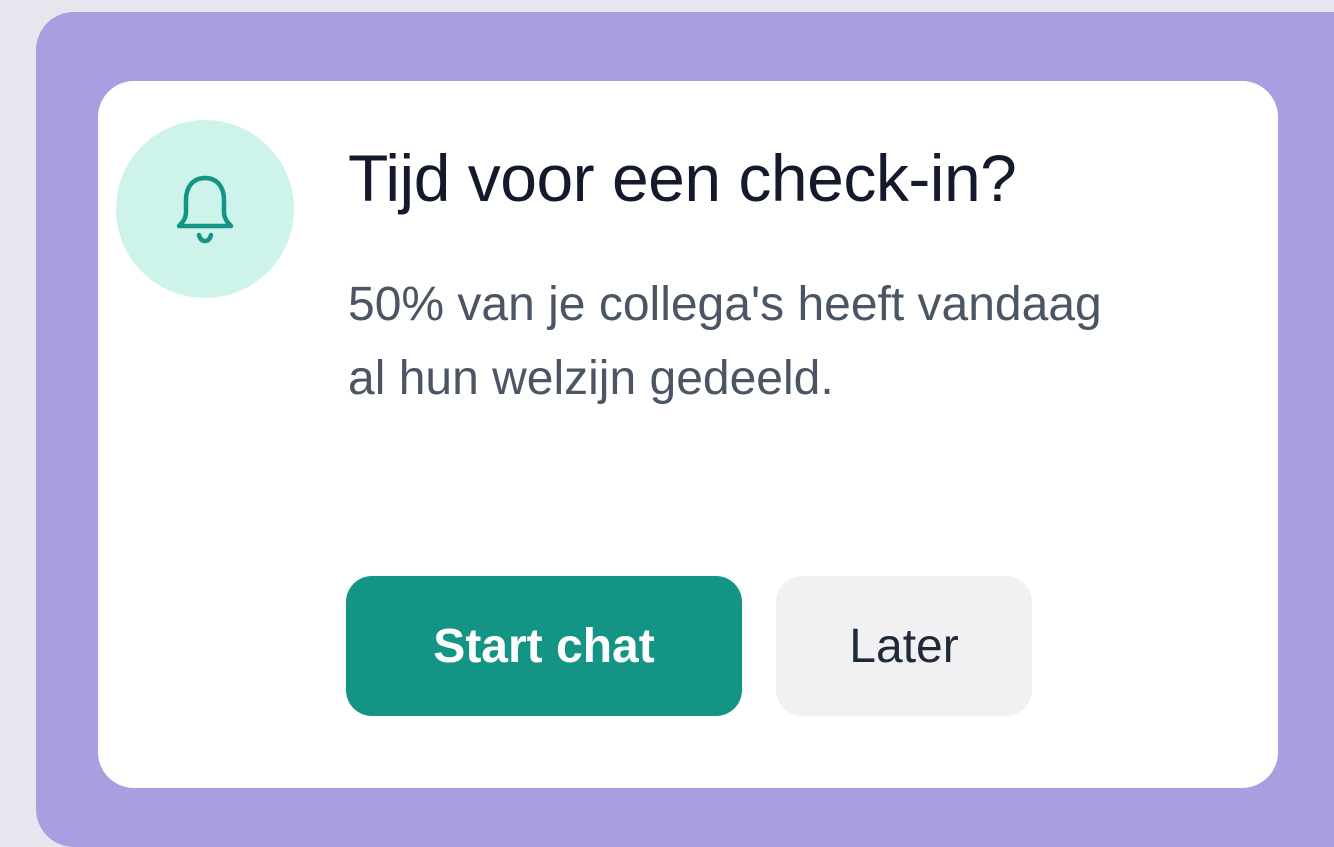 The height and width of the screenshot is (847, 1334). I want to click on notification-title: Tijd voor een check-in?, so click(682, 178).